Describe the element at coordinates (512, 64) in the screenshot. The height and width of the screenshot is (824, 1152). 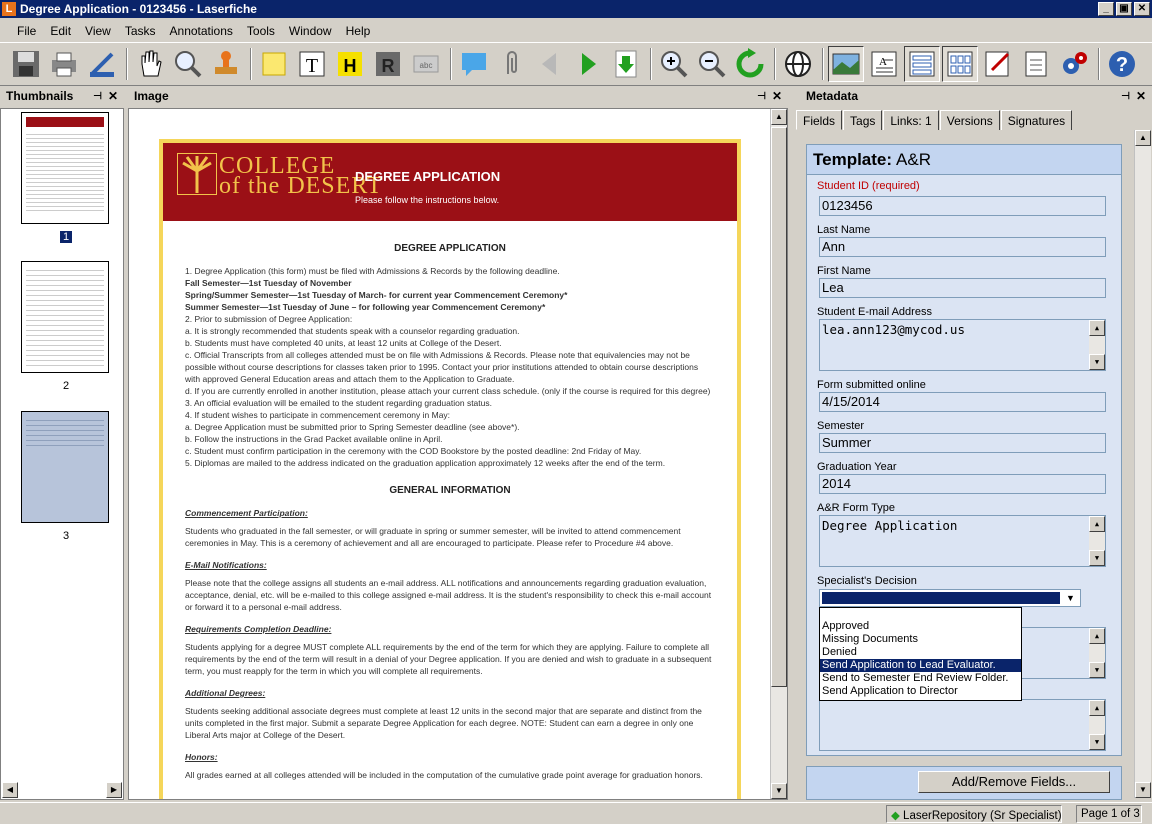
I see `attachment-button` at that location.